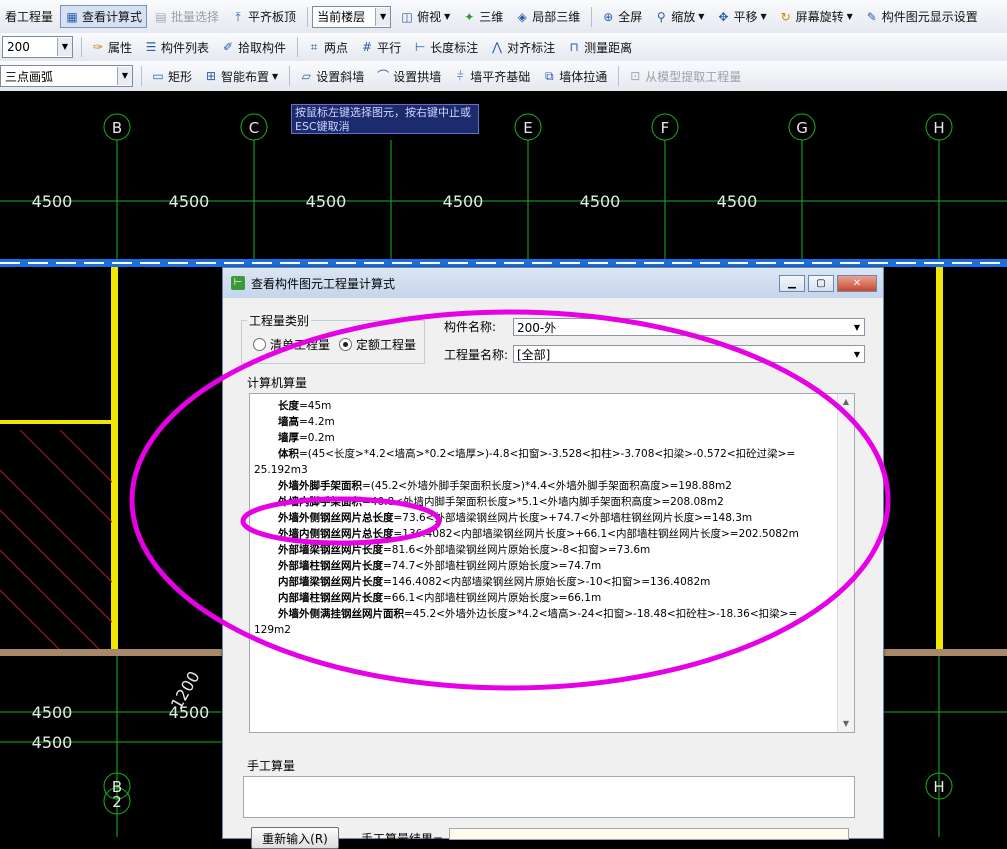 This screenshot has width=1007, height=849. I want to click on quantity-name-select: [全部] ▼, so click(689, 354).